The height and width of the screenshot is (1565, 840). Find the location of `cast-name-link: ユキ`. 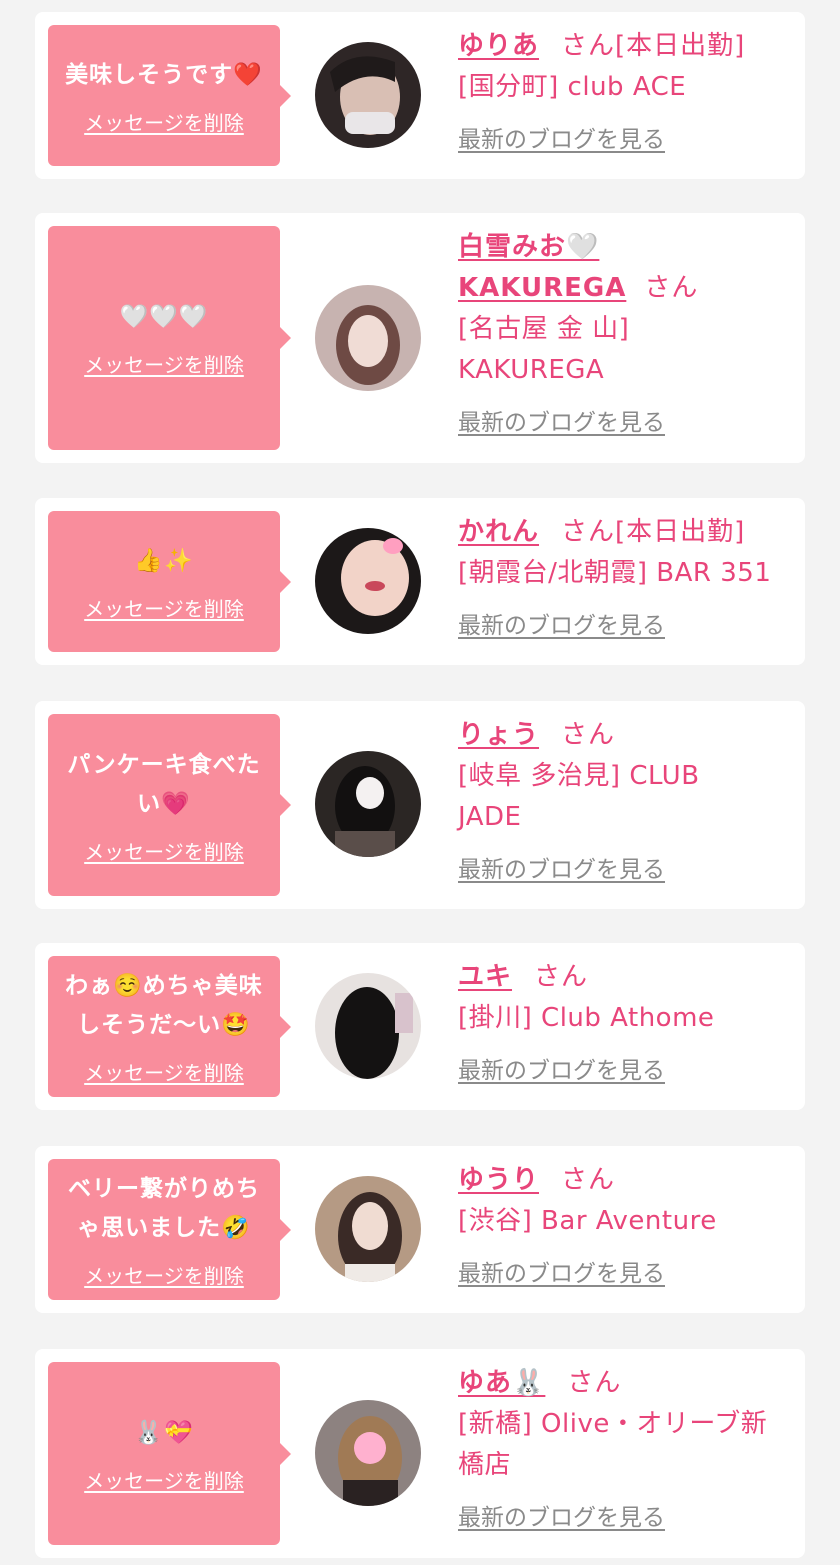

cast-name-link: ユキ is located at coordinates (485, 977).